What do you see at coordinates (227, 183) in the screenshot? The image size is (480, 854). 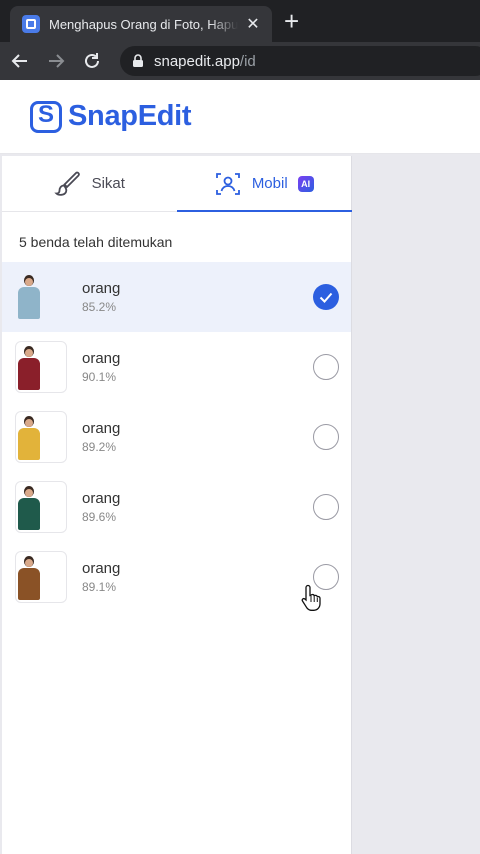 I see `person-scan-icon` at bounding box center [227, 183].